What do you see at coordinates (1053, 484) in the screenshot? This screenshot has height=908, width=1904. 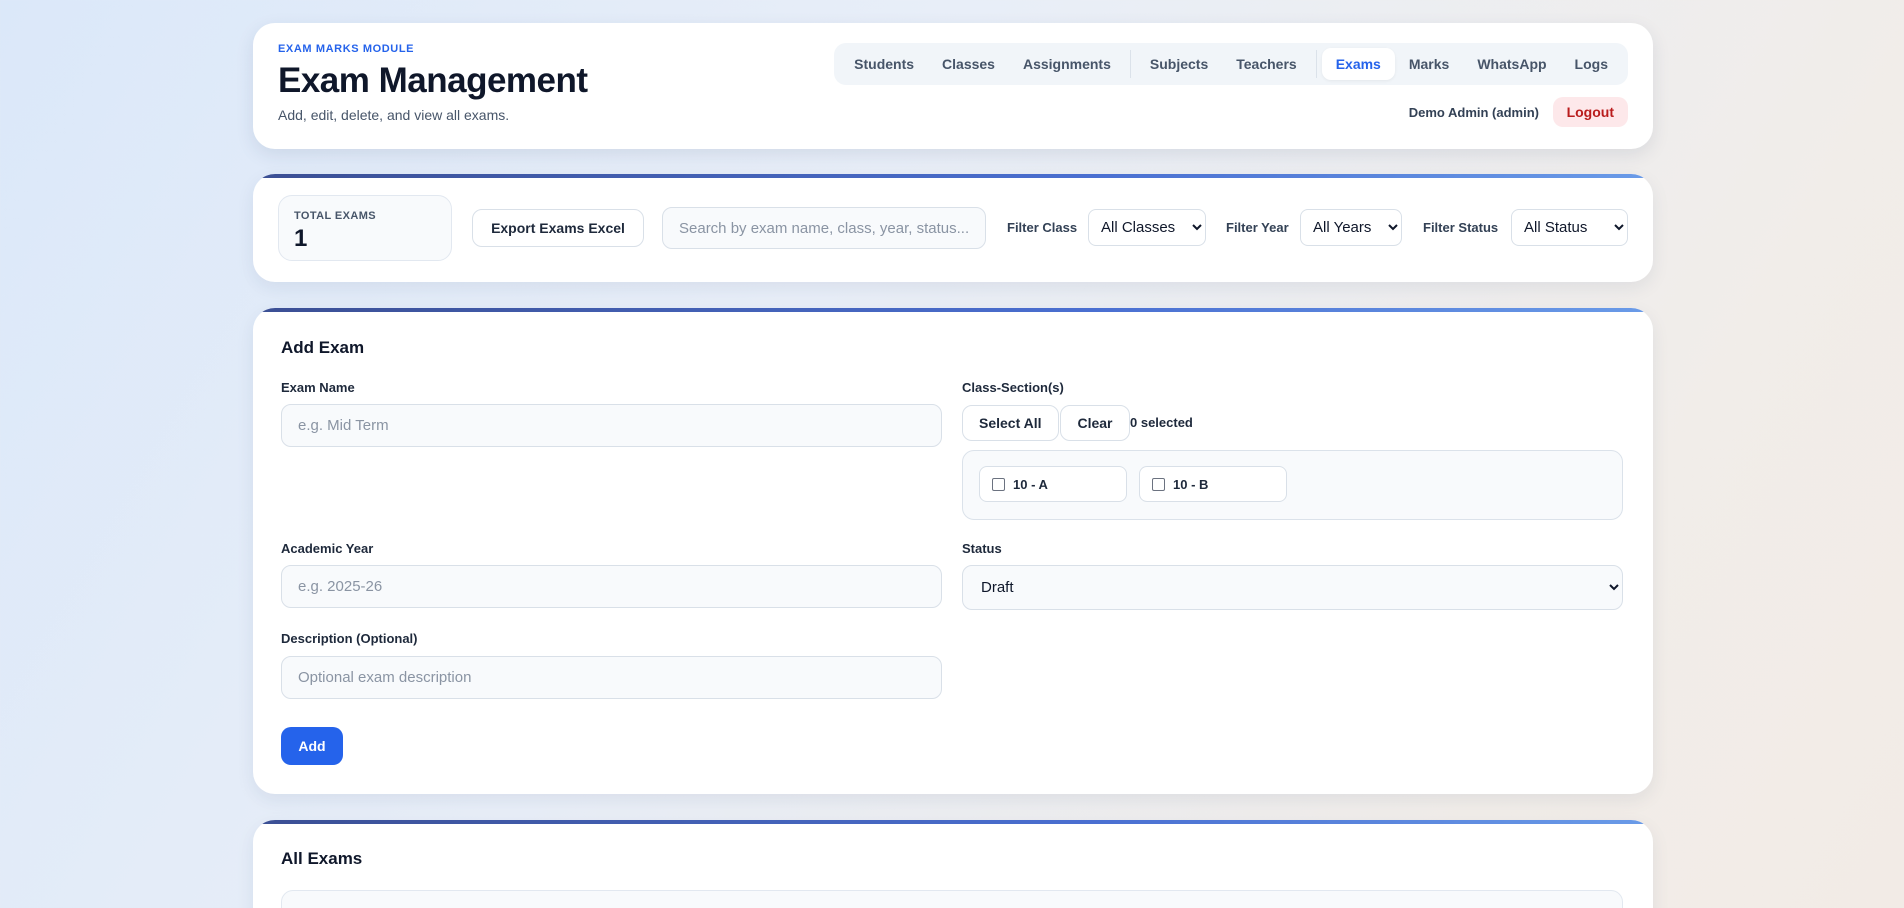 I see `class-option-10a: 10 - A` at bounding box center [1053, 484].